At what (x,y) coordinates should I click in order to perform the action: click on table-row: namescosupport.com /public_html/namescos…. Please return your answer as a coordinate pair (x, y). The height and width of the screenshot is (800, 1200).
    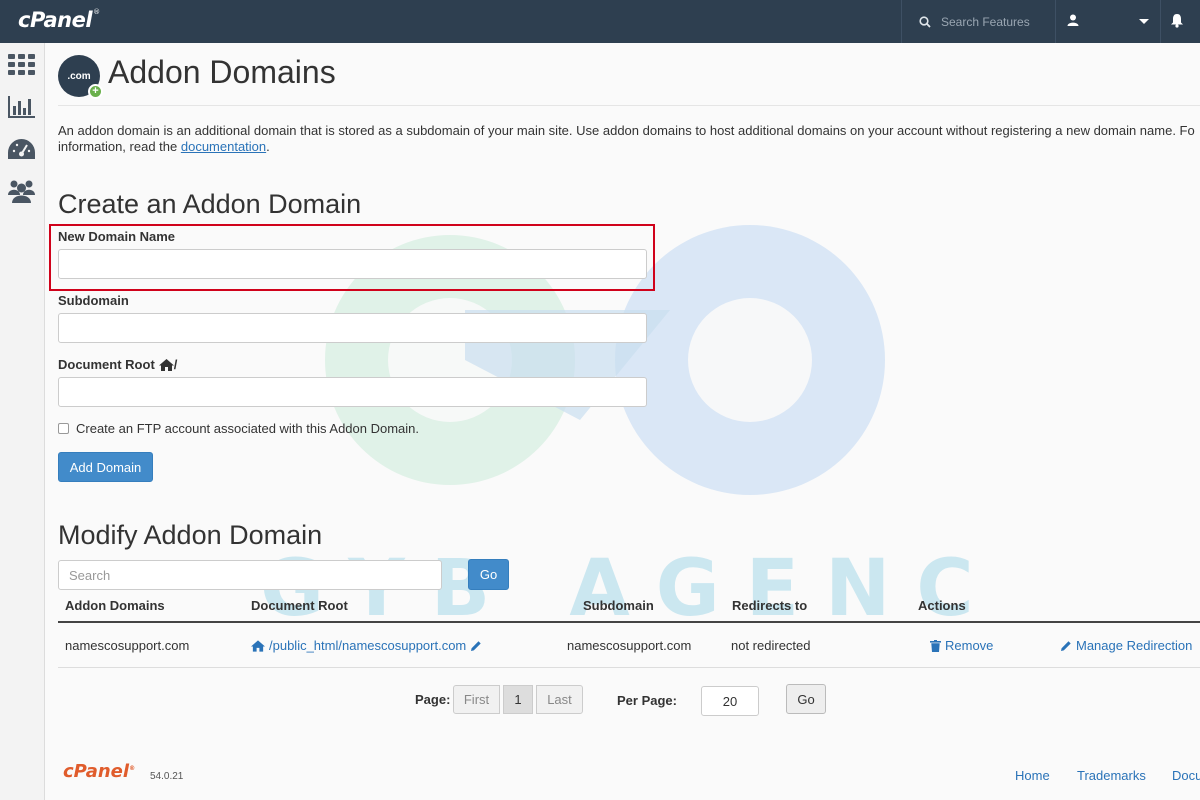
    Looking at the image, I should click on (629, 645).